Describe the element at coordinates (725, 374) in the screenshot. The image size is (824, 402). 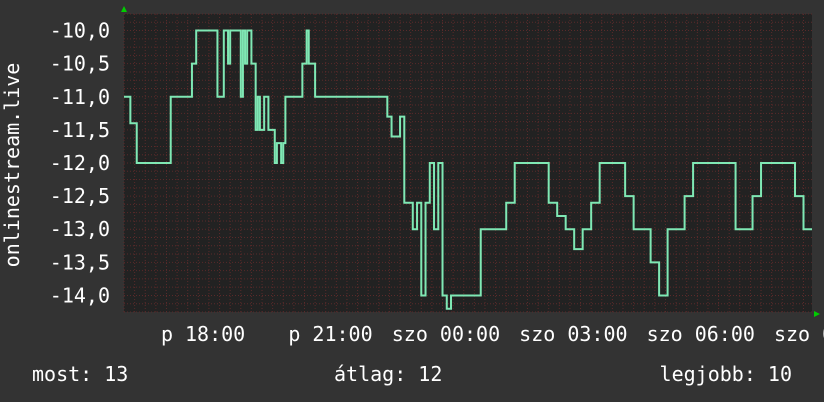
I see `stat-best: legjobb: 10` at that location.